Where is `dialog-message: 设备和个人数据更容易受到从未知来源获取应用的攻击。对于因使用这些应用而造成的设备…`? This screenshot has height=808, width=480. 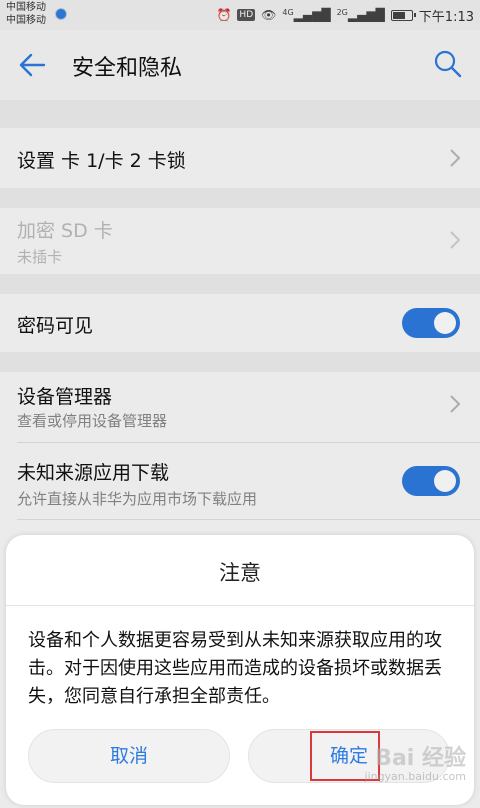 dialog-message: 设备和个人数据更容易受到从未知来源获取应用的攻击。对于因使用这些应用而造成的设备… is located at coordinates (235, 668).